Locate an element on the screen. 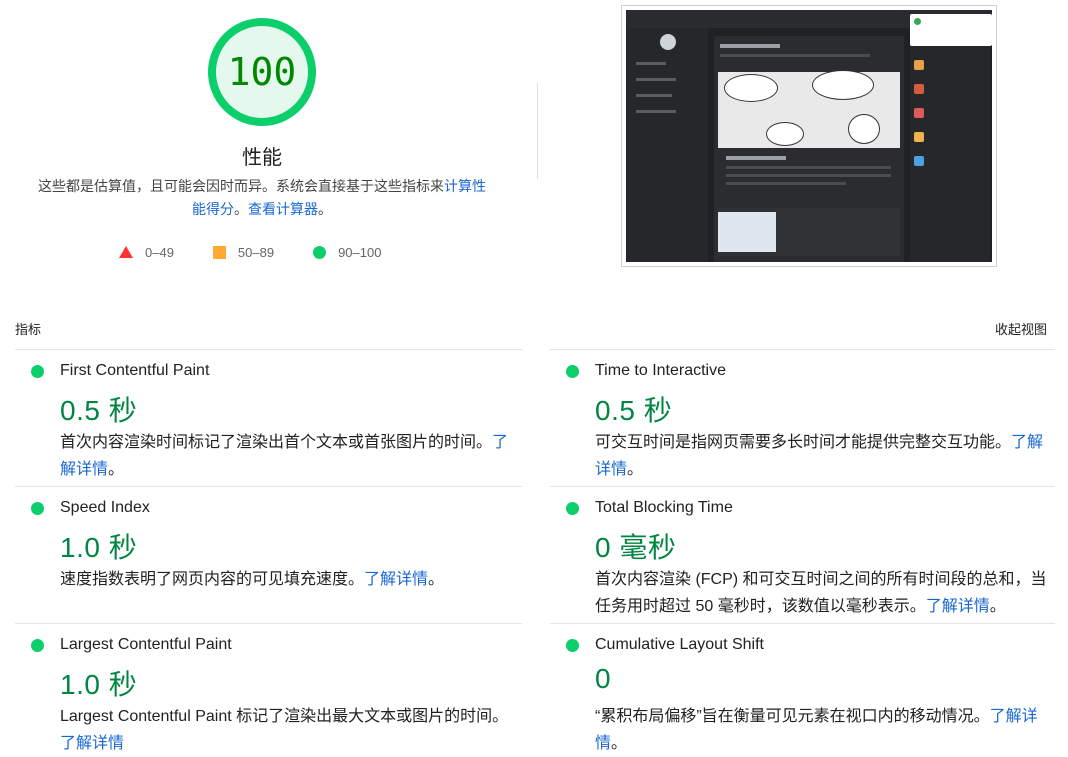 The image size is (1068, 757). average-square-icon is located at coordinates (219, 252).